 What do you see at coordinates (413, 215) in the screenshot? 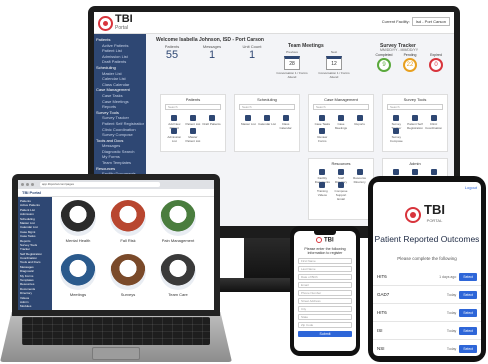
I see `logo-target-icon` at bounding box center [413, 215].